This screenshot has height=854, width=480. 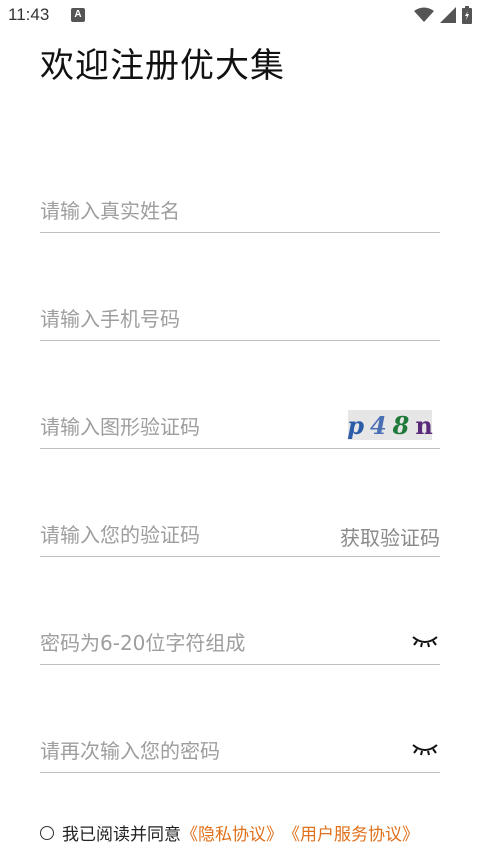 What do you see at coordinates (185, 319) in the screenshot?
I see `phone-input` at bounding box center [185, 319].